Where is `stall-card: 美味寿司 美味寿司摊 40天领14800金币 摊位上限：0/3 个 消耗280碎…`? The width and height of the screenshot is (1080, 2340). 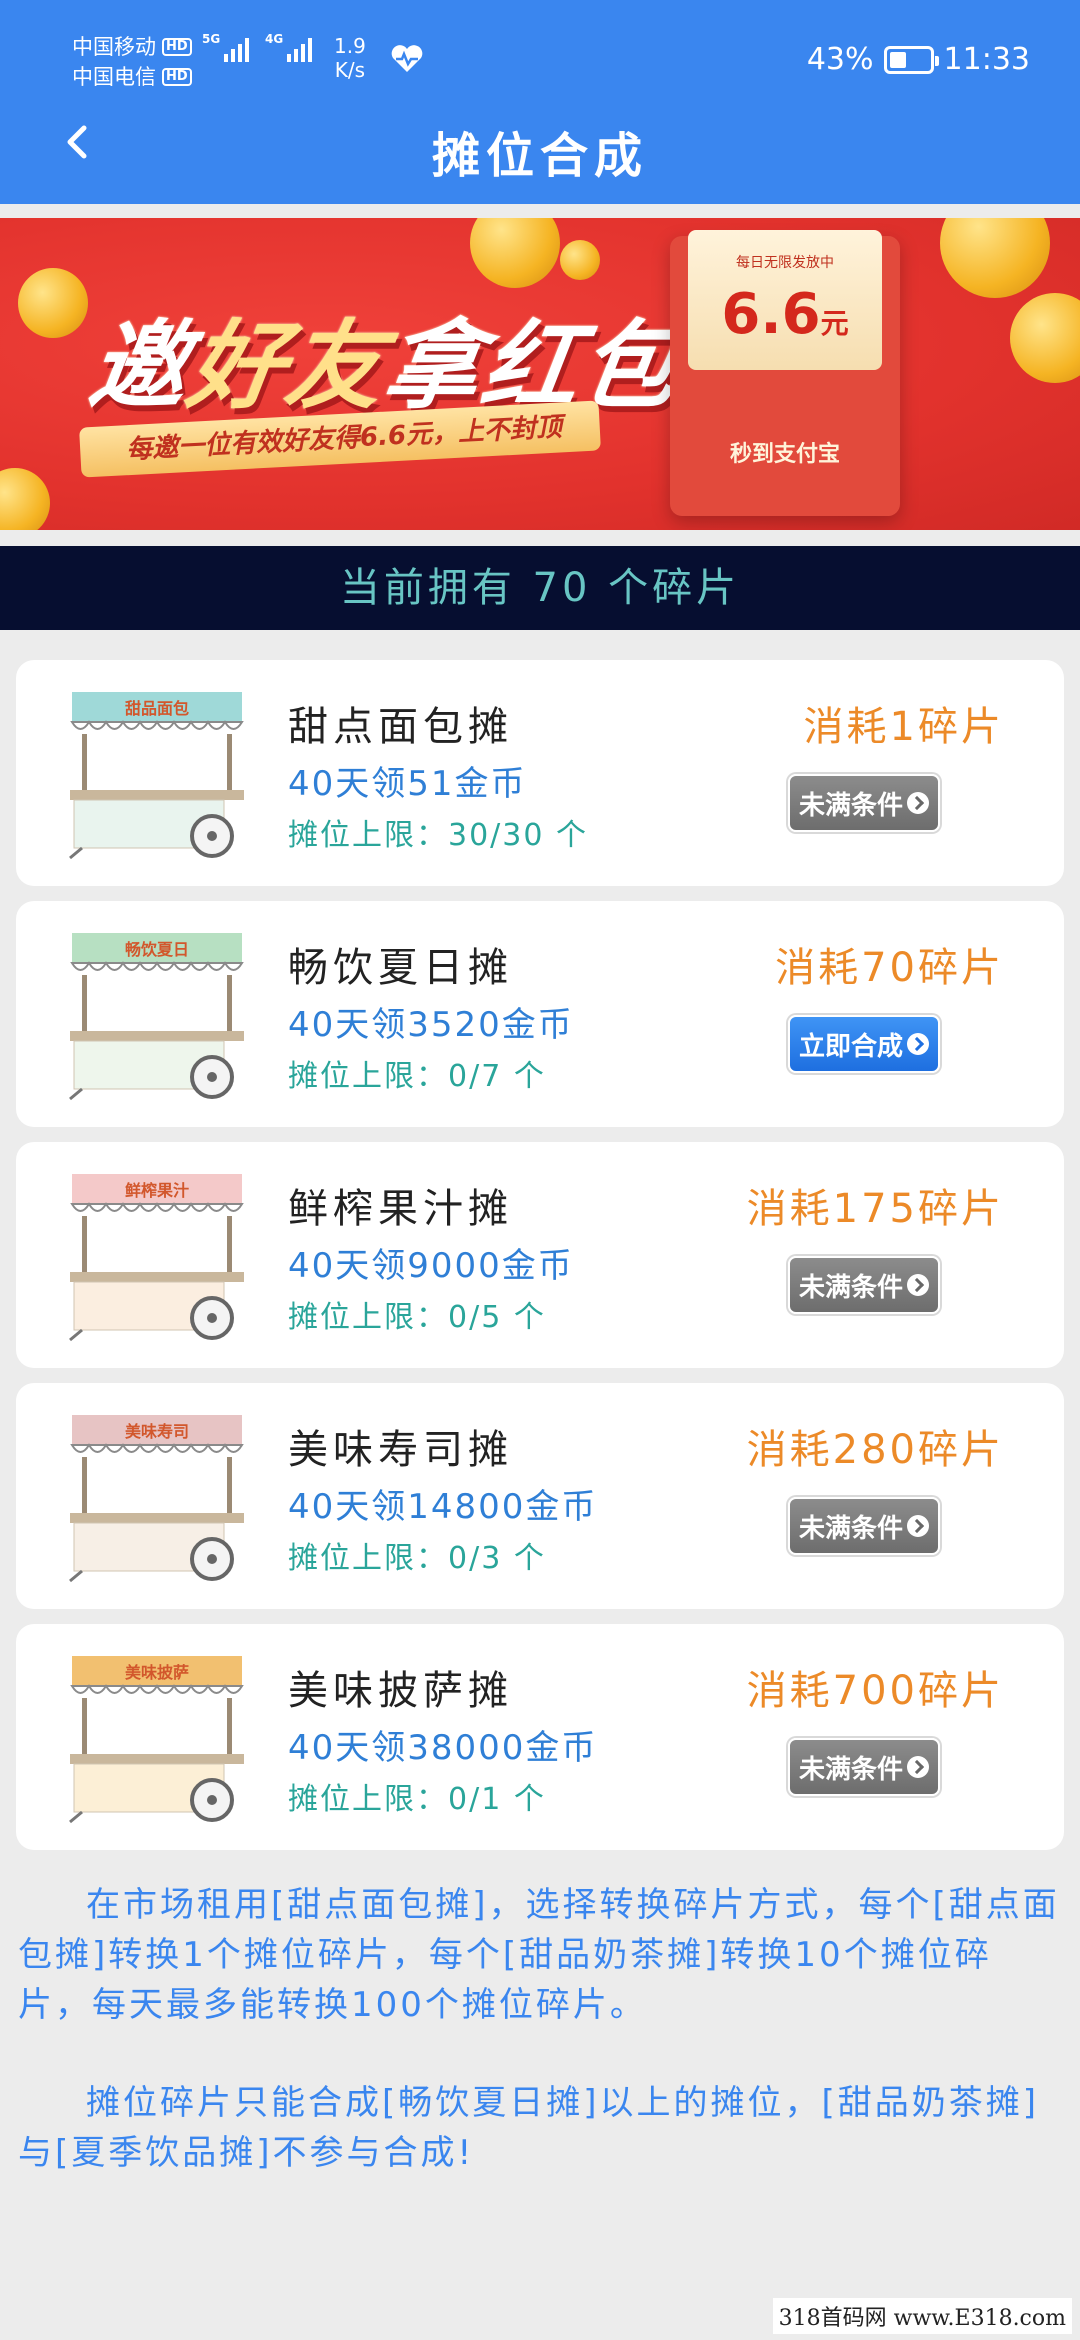 stall-card: 美味寿司 美味寿司摊 40天领14800金币 摊位上限：0/3 个 消耗280碎… is located at coordinates (540, 1496).